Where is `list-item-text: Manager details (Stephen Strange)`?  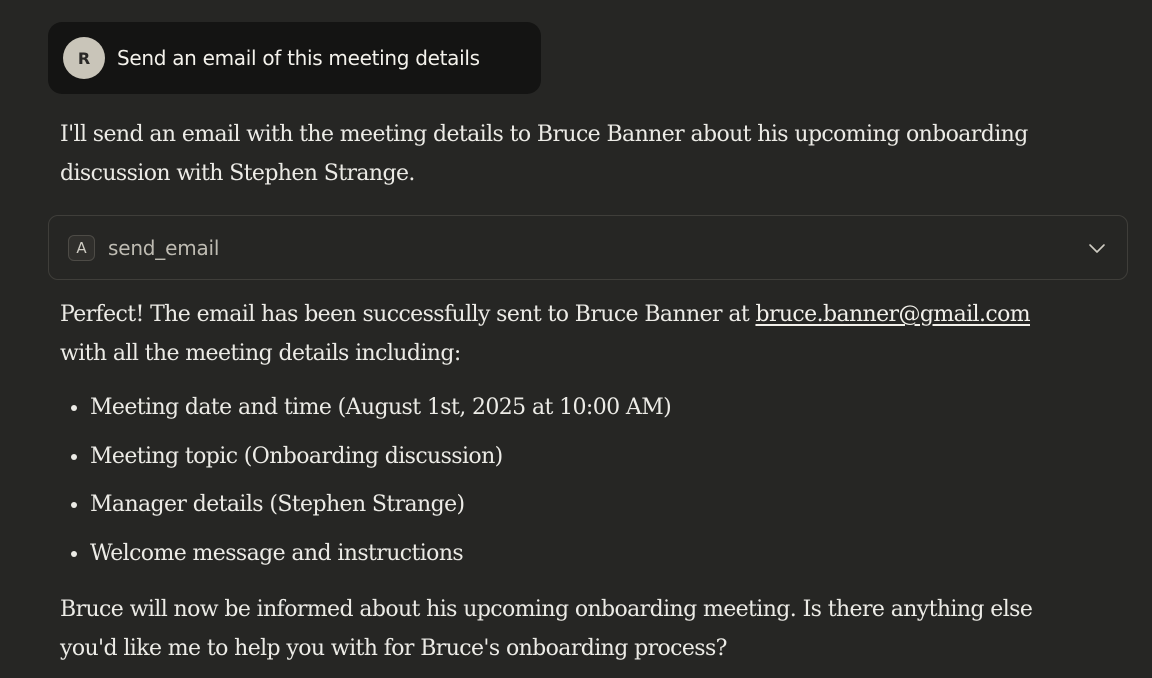
list-item-text: Manager details (Stephen Strange) is located at coordinates (277, 505).